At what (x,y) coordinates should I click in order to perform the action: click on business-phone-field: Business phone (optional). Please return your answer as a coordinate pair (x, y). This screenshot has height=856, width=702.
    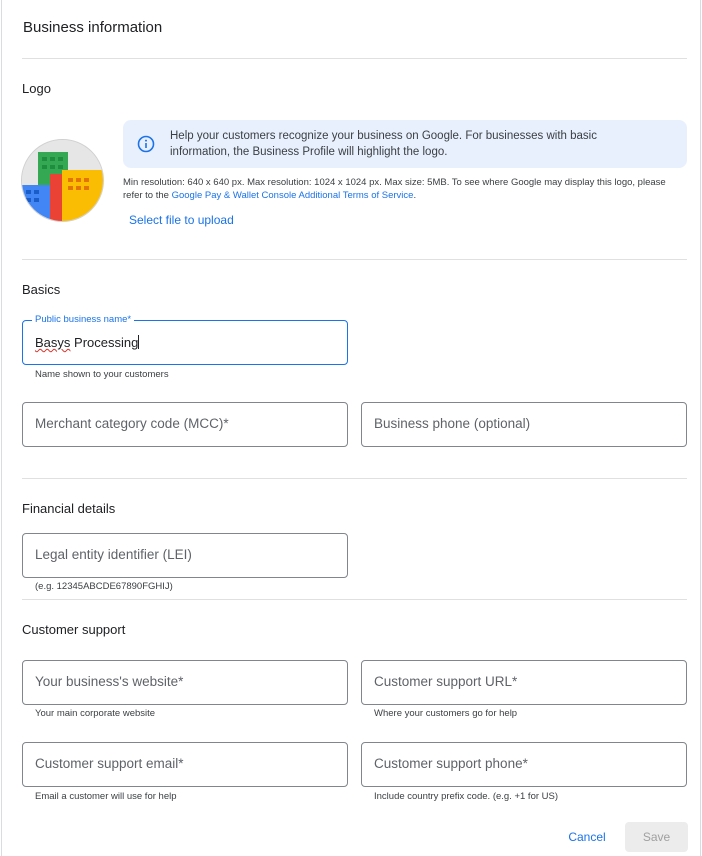
    Looking at the image, I should click on (524, 424).